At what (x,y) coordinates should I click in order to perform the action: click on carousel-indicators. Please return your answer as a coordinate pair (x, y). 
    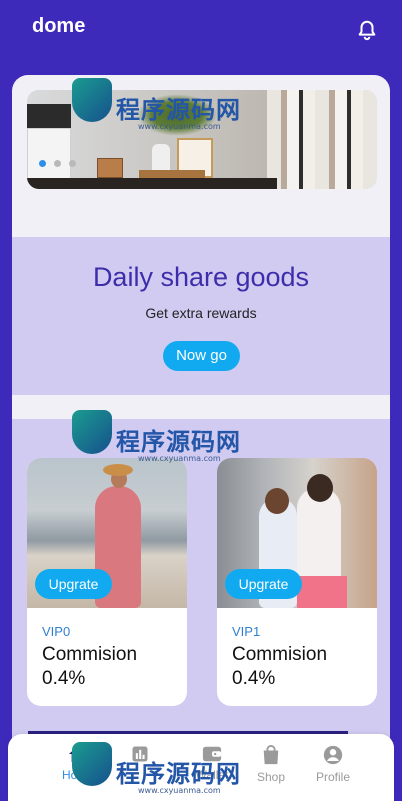
    Looking at the image, I should click on (57, 163).